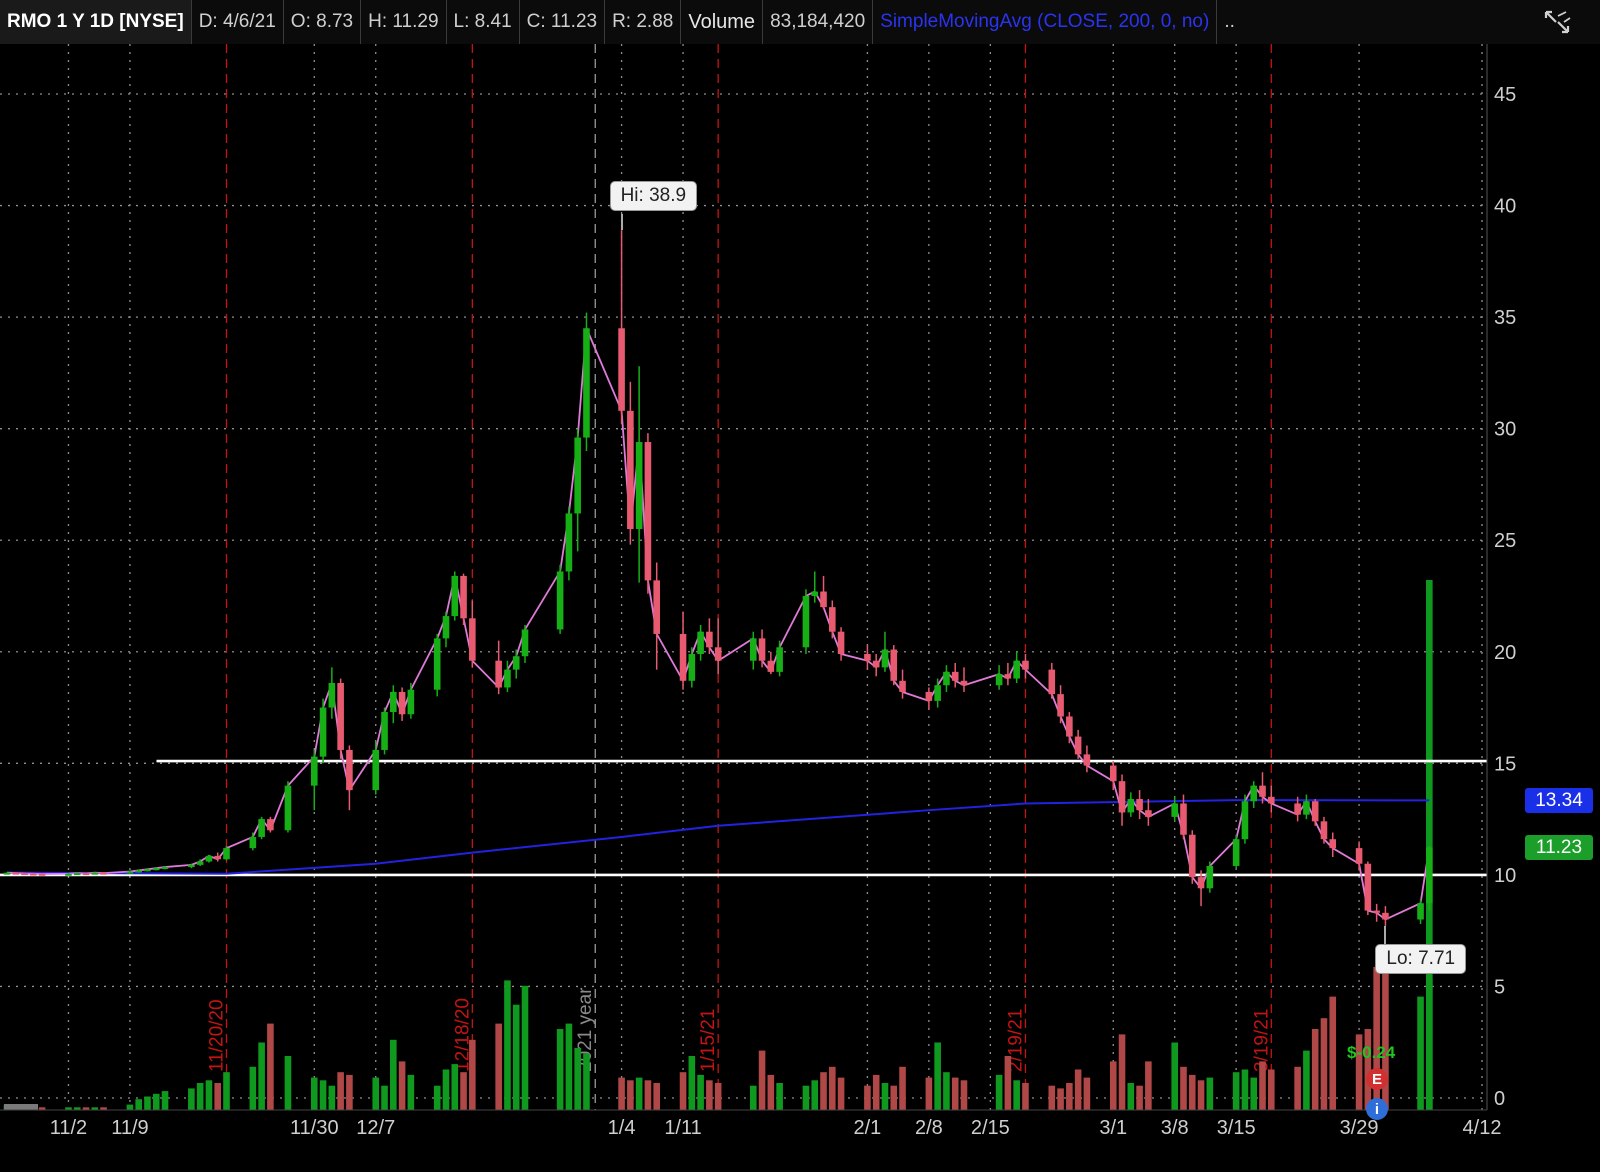 This screenshot has height=1172, width=1600. Describe the element at coordinates (1229, 22) in the screenshot. I see `more-studies: ..` at that location.